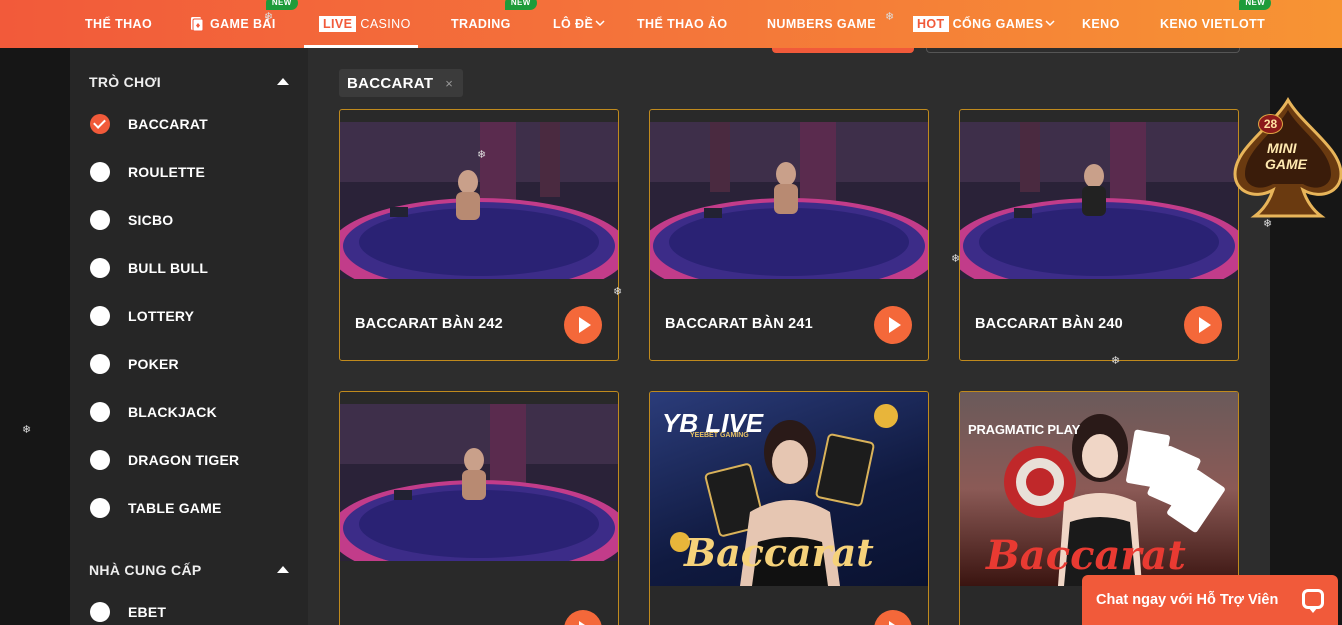 The width and height of the screenshot is (1342, 625). I want to click on game-filter-baccarat: BACCARAT, so click(149, 124).